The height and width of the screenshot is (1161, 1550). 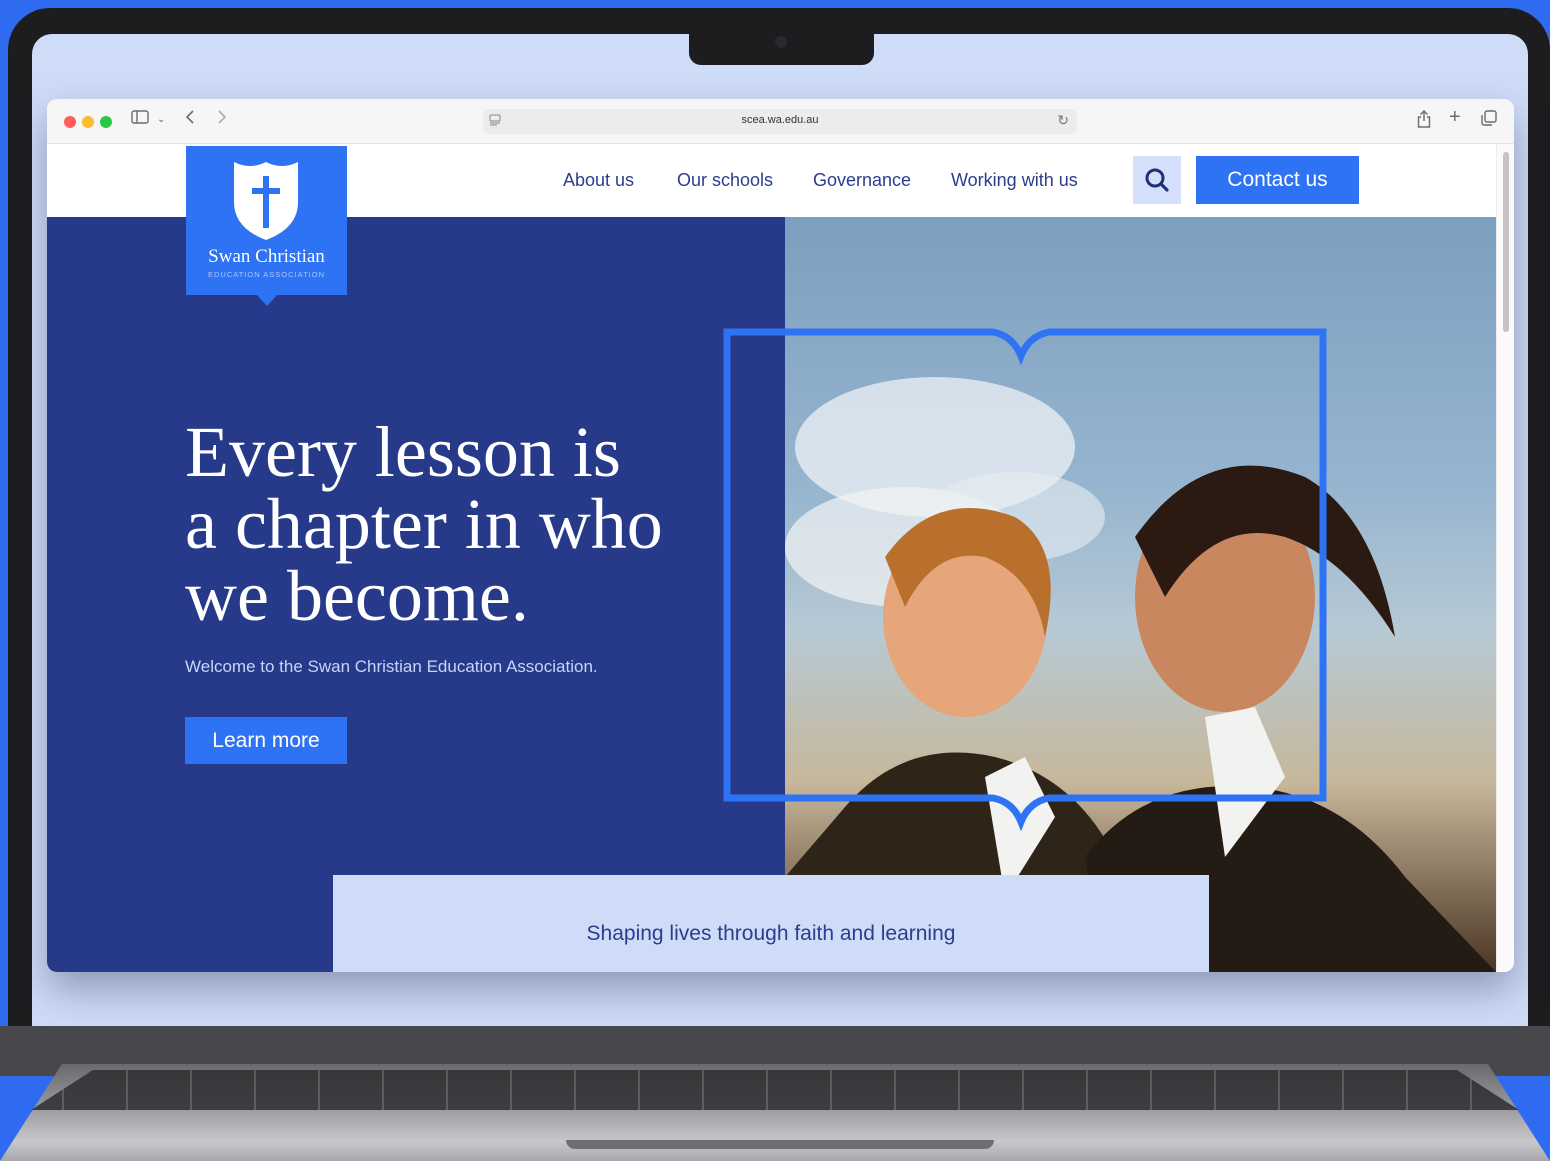 I want to click on url-text: scea.wa.edu.au, so click(x=780, y=120).